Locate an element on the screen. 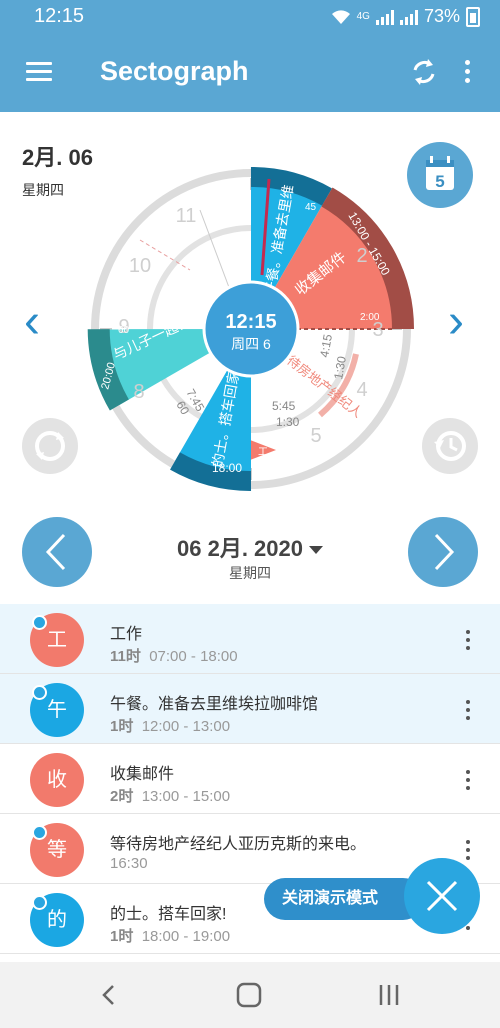 The width and height of the screenshot is (500, 1028). back-icon is located at coordinates (109, 995).